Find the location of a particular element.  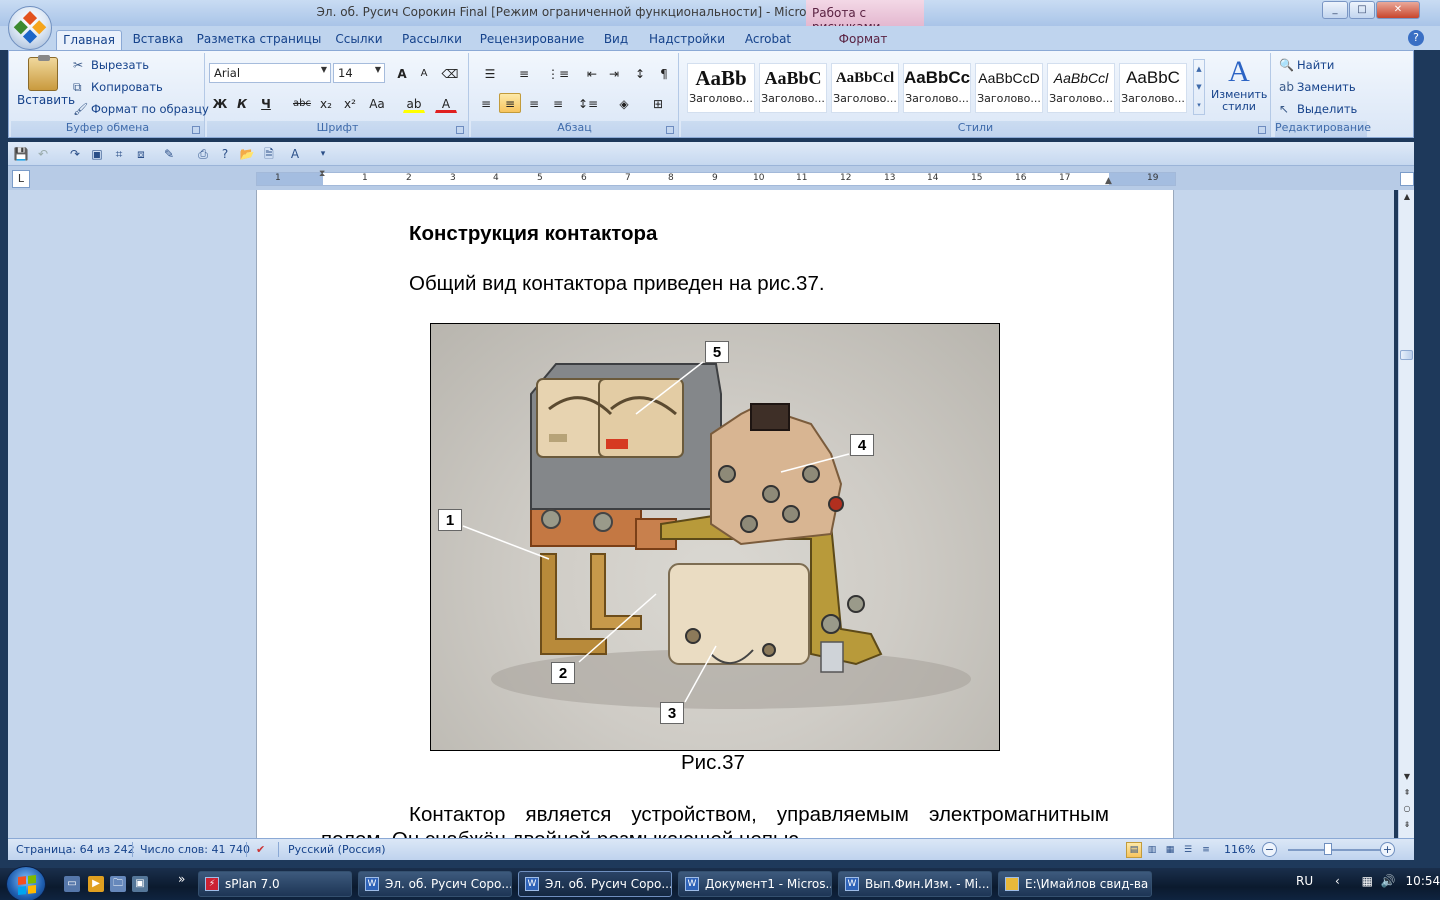

tab-page-layout: Разметка страницы is located at coordinates (259, 40).